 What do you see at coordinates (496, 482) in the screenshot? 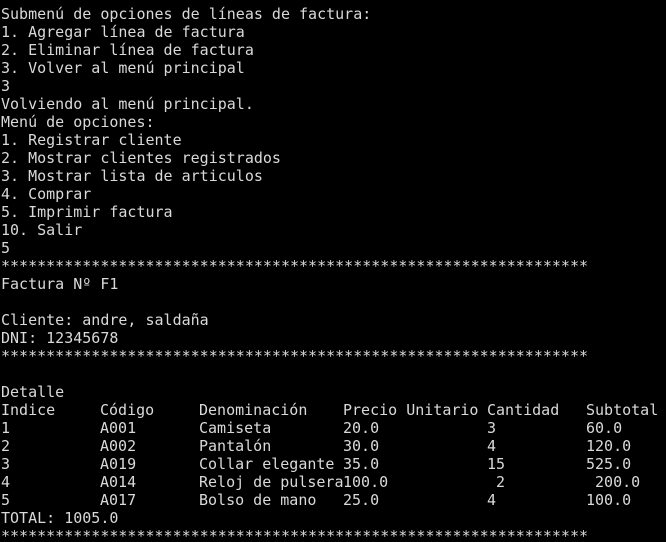
I see `cell-quantity: 2` at bounding box center [496, 482].